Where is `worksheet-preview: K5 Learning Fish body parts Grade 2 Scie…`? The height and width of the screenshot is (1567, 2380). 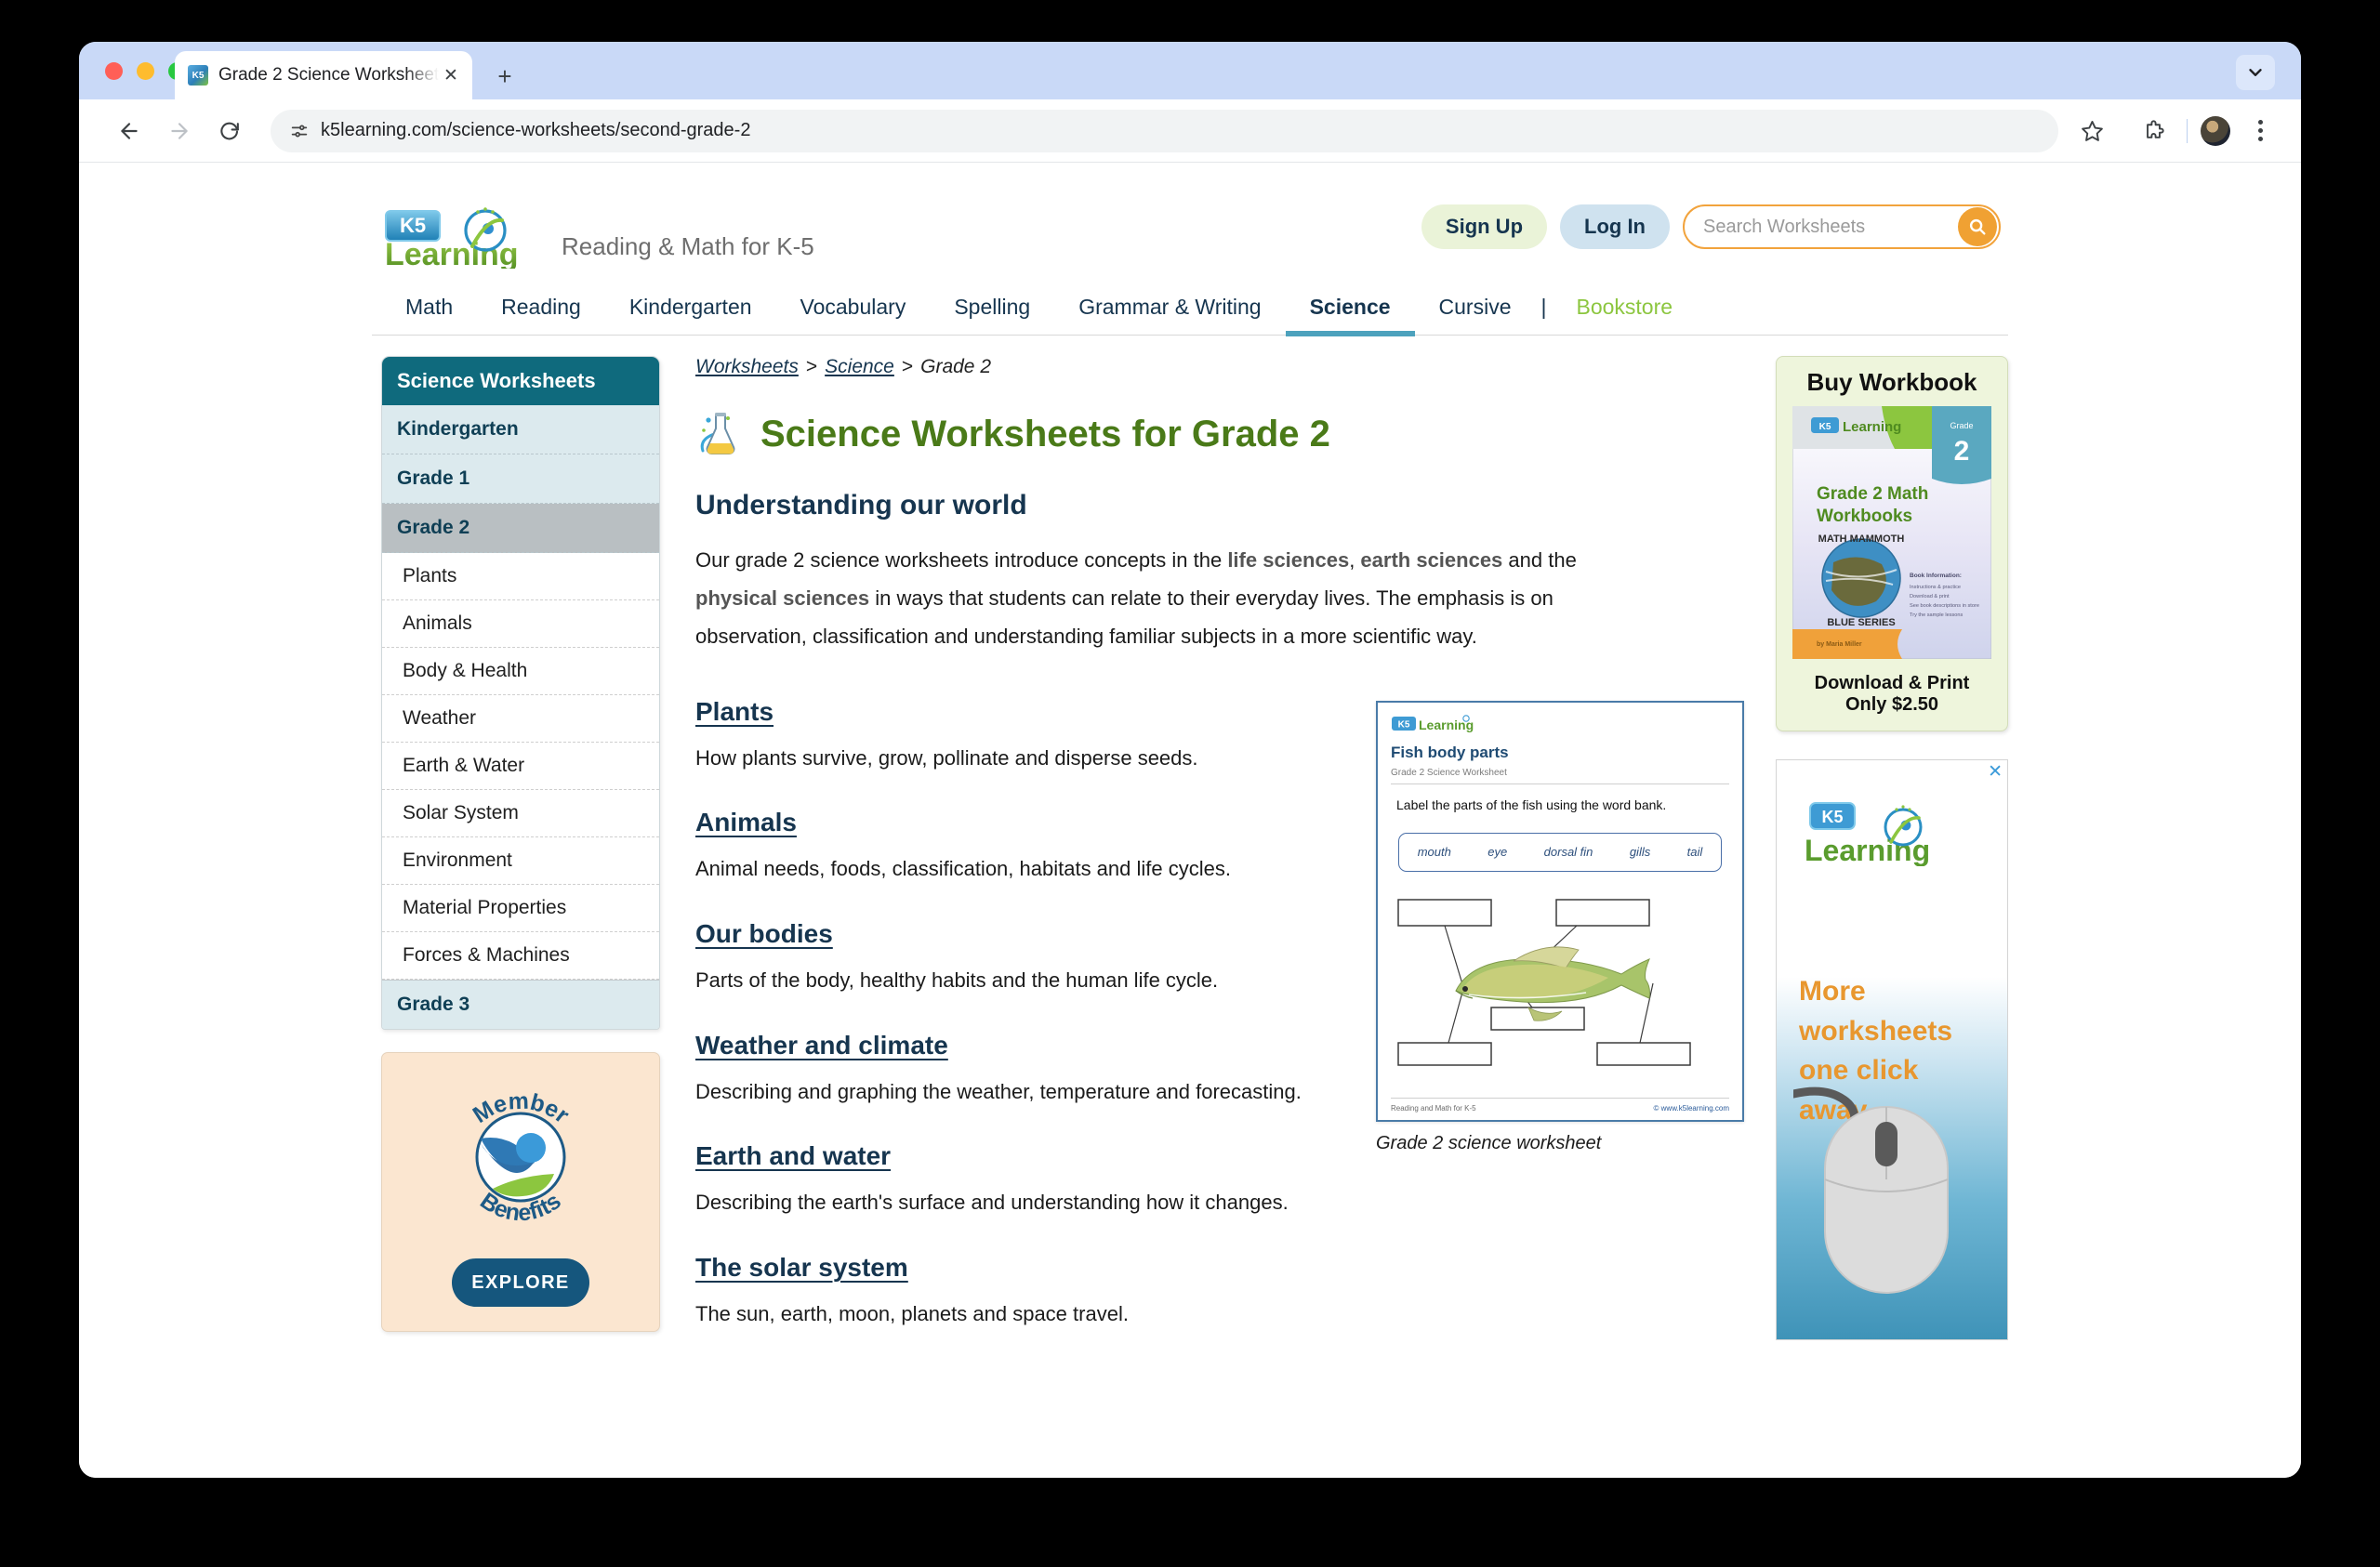 worksheet-preview: K5 Learning Fish body parts Grade 2 Scie… is located at coordinates (1560, 911).